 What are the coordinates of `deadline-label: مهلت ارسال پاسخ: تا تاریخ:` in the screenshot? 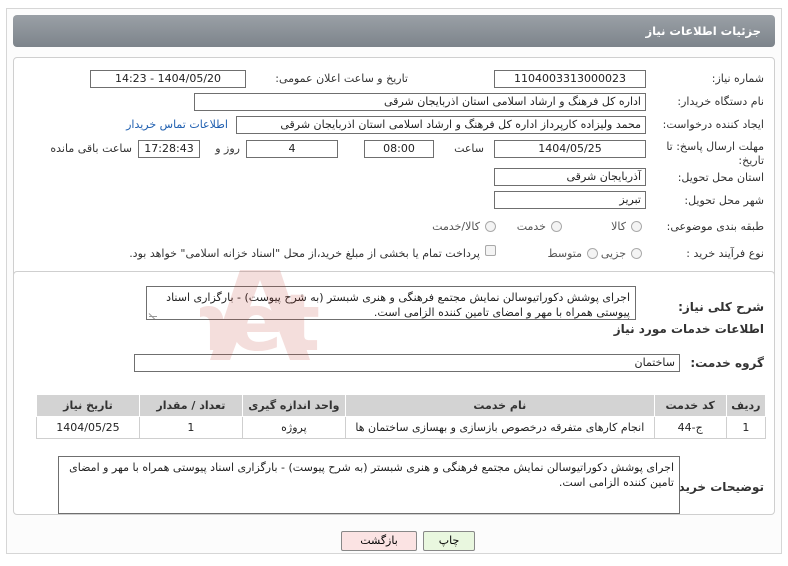 It's located at (715, 153).